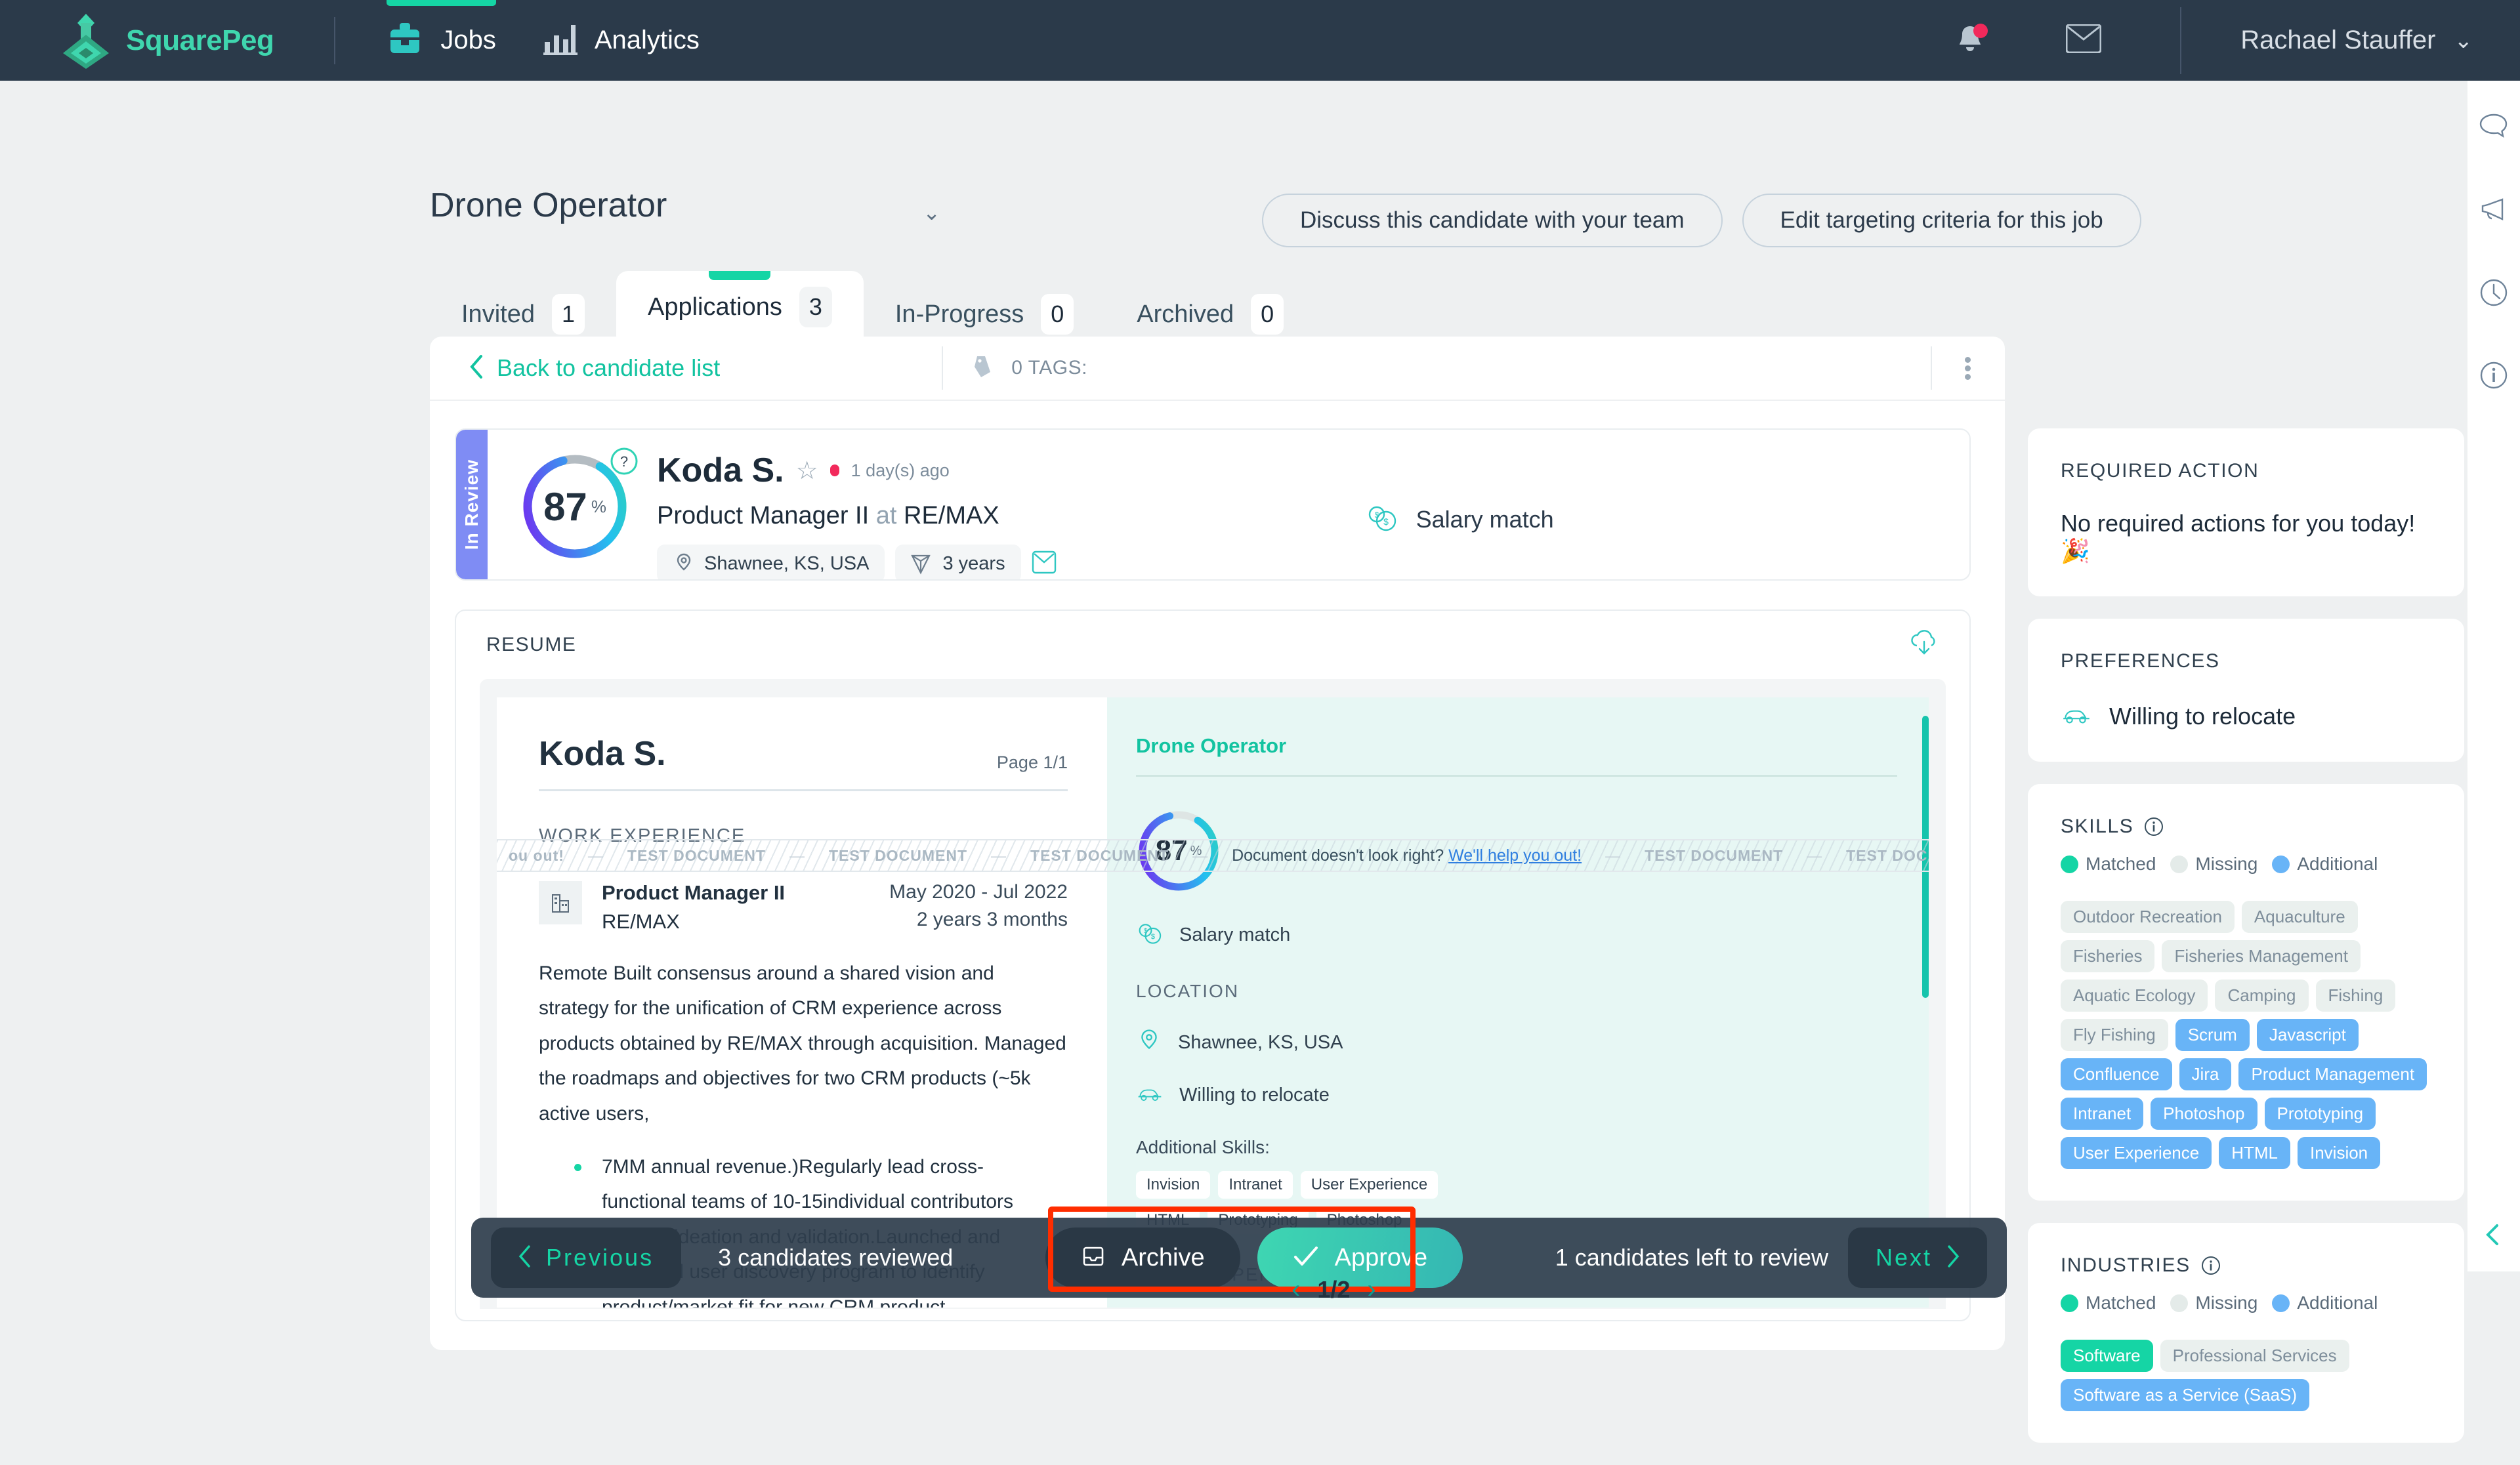 This screenshot has width=2520, height=1465. I want to click on resume-side-skill-tag: Invision, so click(1173, 1185).